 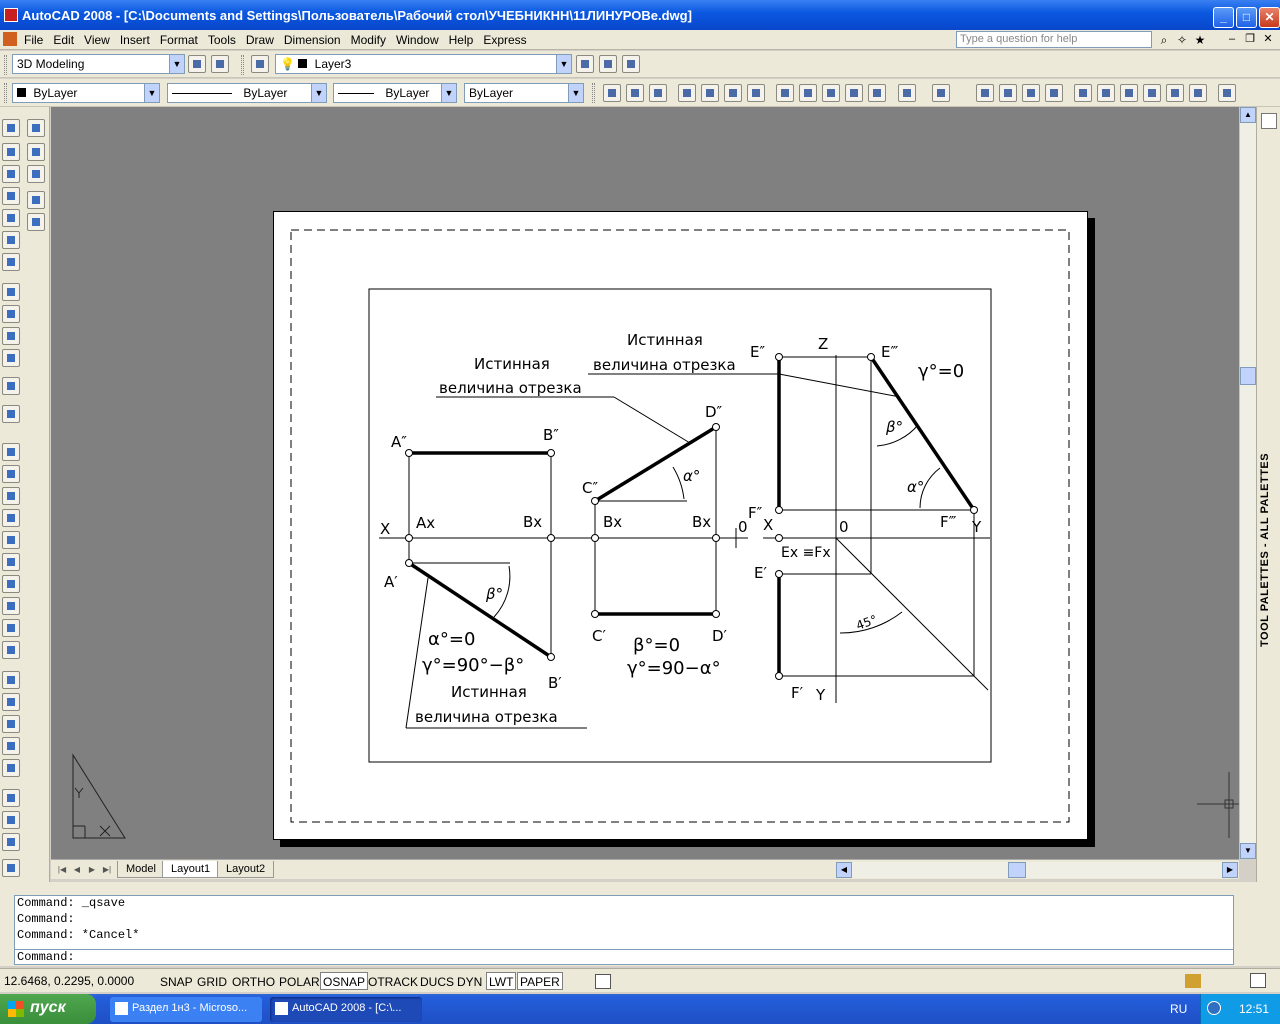 I want to click on minimize-button: _, so click(x=1223, y=17).